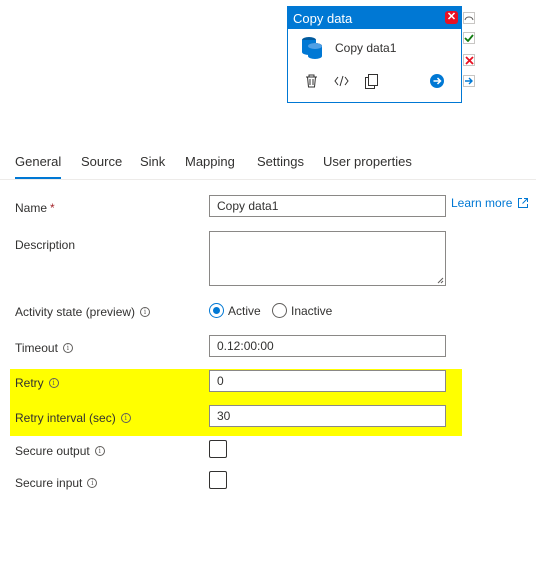 This screenshot has width=536, height=583. I want to click on copy-data-icon, so click(312, 48).